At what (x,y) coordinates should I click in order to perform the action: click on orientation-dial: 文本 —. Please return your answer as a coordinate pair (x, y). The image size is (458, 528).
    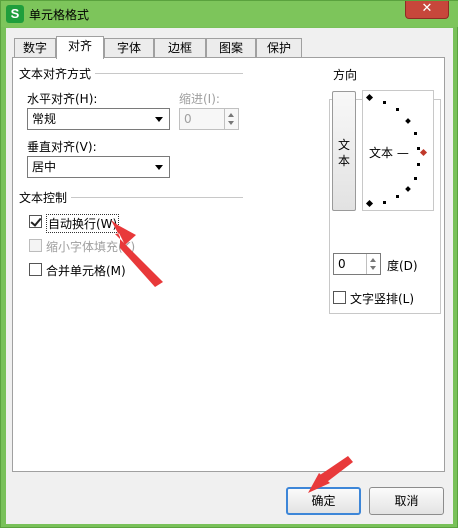
    Looking at the image, I should click on (398, 150).